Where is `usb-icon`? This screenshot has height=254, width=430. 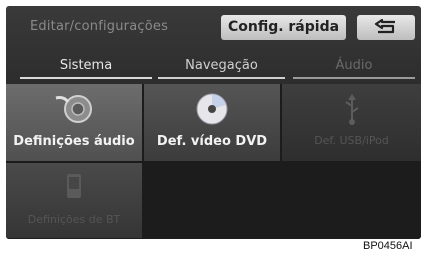
usb-icon is located at coordinates (351, 109).